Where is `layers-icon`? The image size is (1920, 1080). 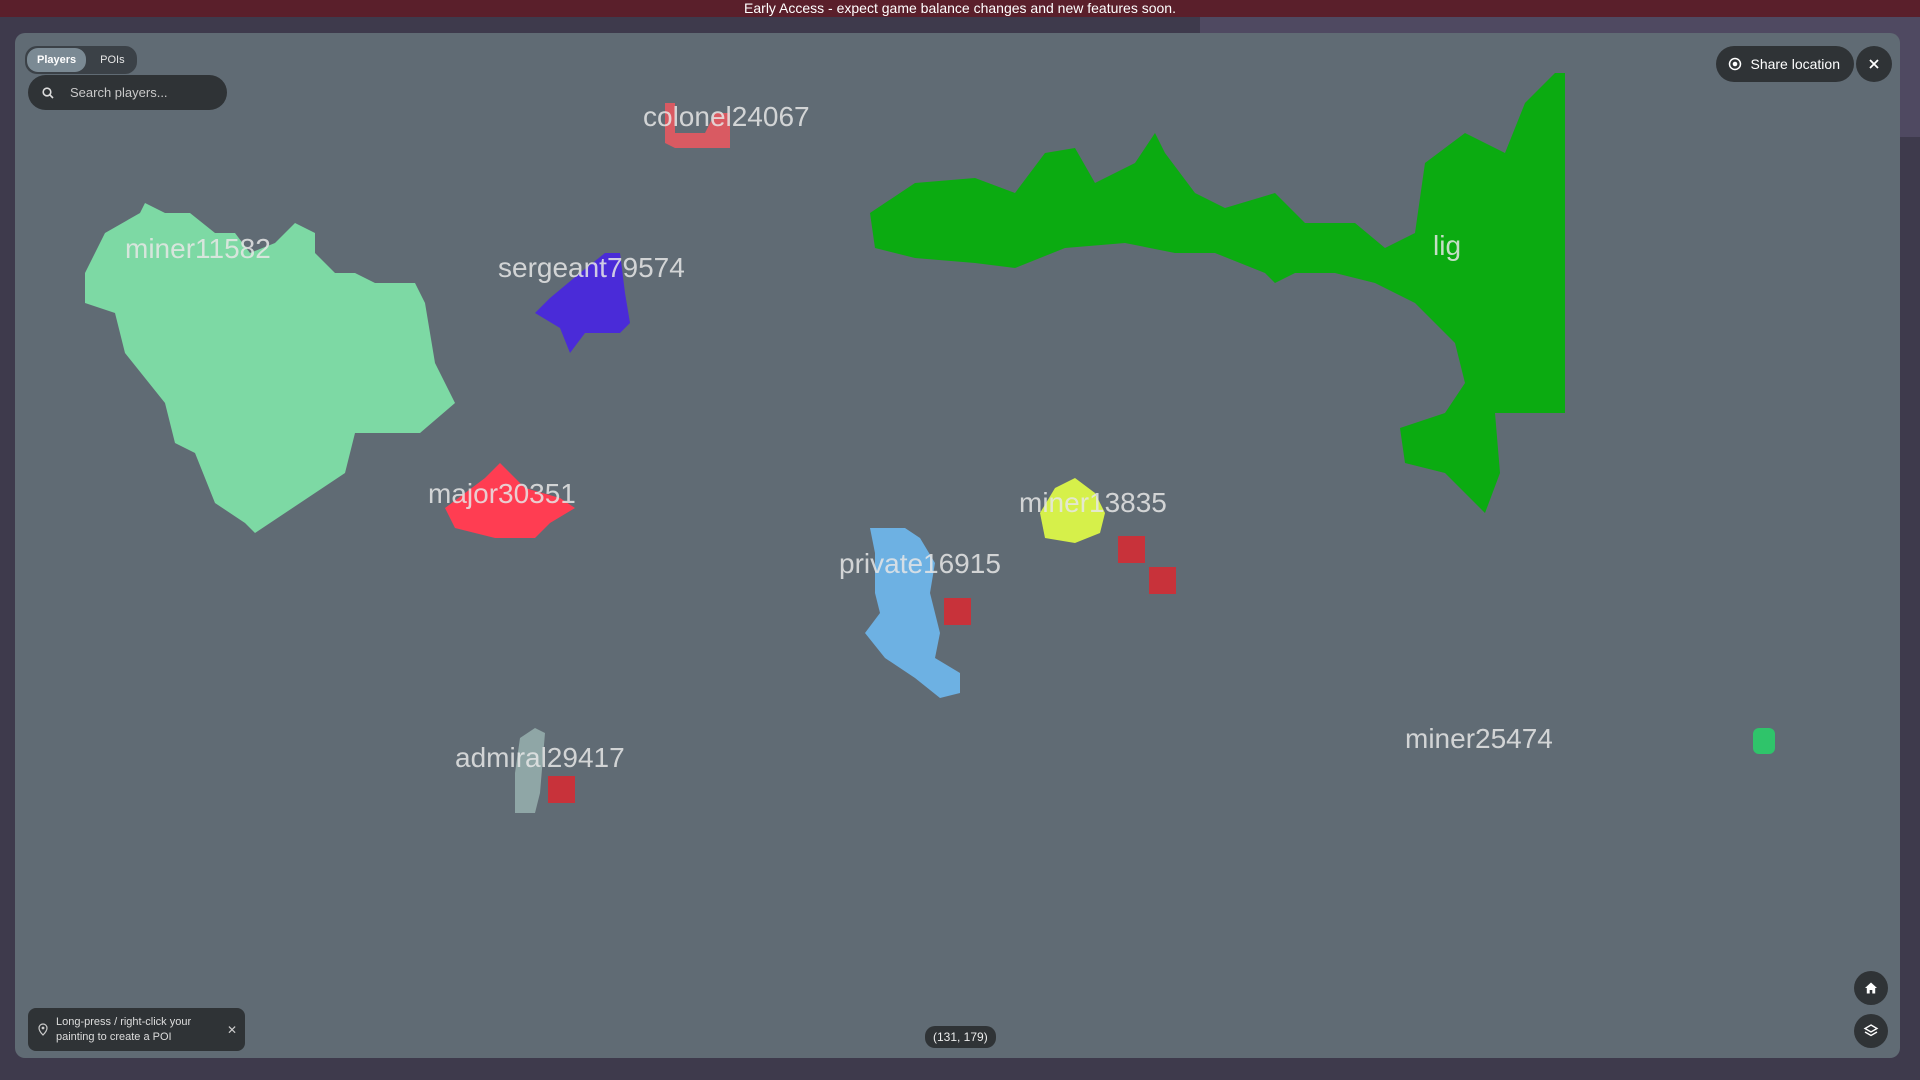 layers-icon is located at coordinates (1871, 1030).